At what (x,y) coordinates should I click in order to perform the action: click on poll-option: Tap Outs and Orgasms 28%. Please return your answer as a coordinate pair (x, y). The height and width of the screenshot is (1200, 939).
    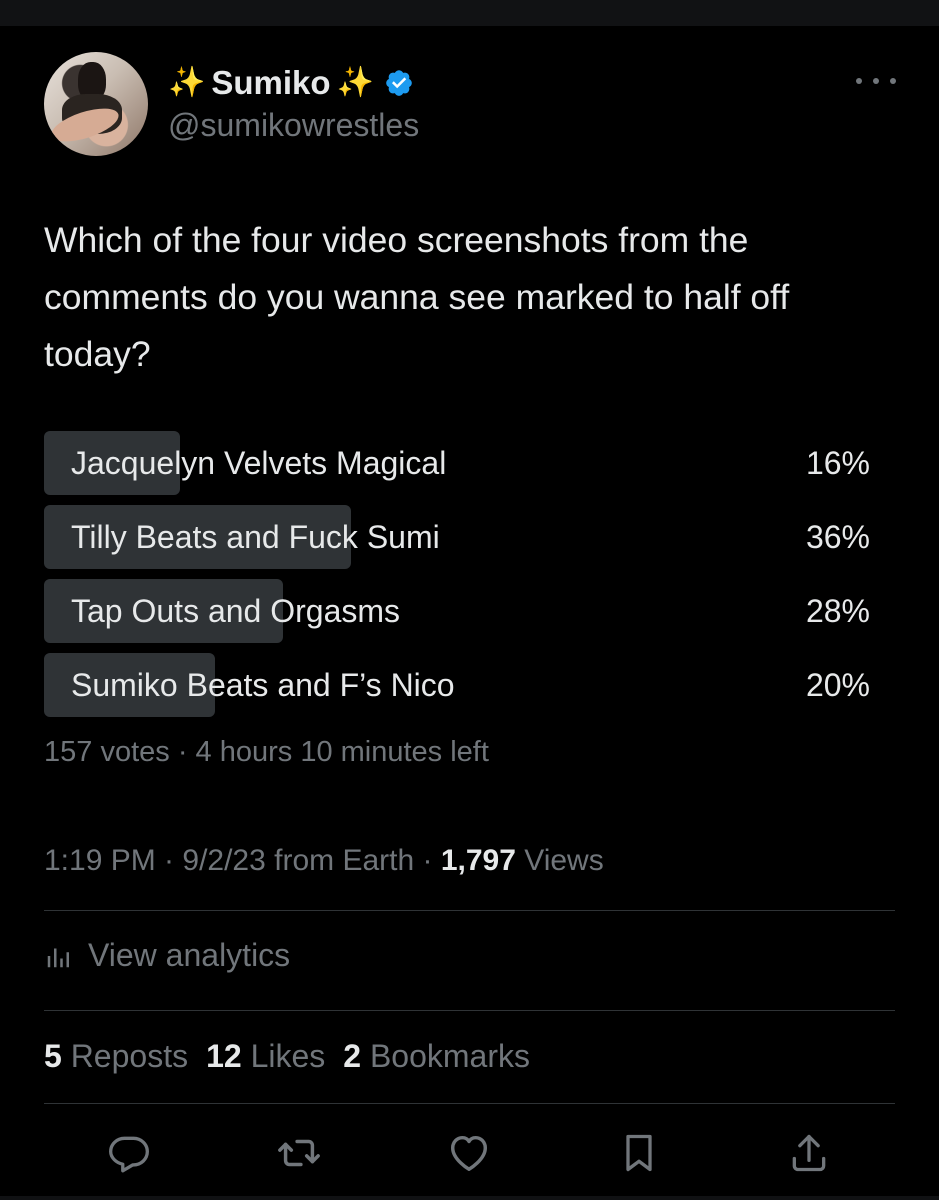
    Looking at the image, I should click on (457, 611).